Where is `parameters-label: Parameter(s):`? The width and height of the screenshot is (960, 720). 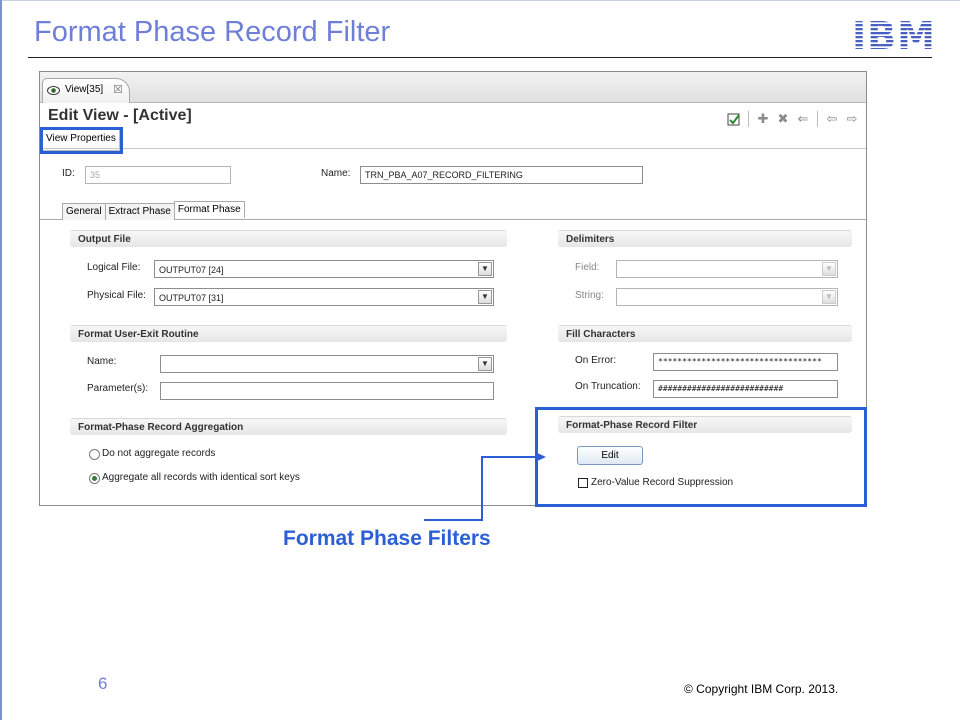
parameters-label: Parameter(s): is located at coordinates (118, 388).